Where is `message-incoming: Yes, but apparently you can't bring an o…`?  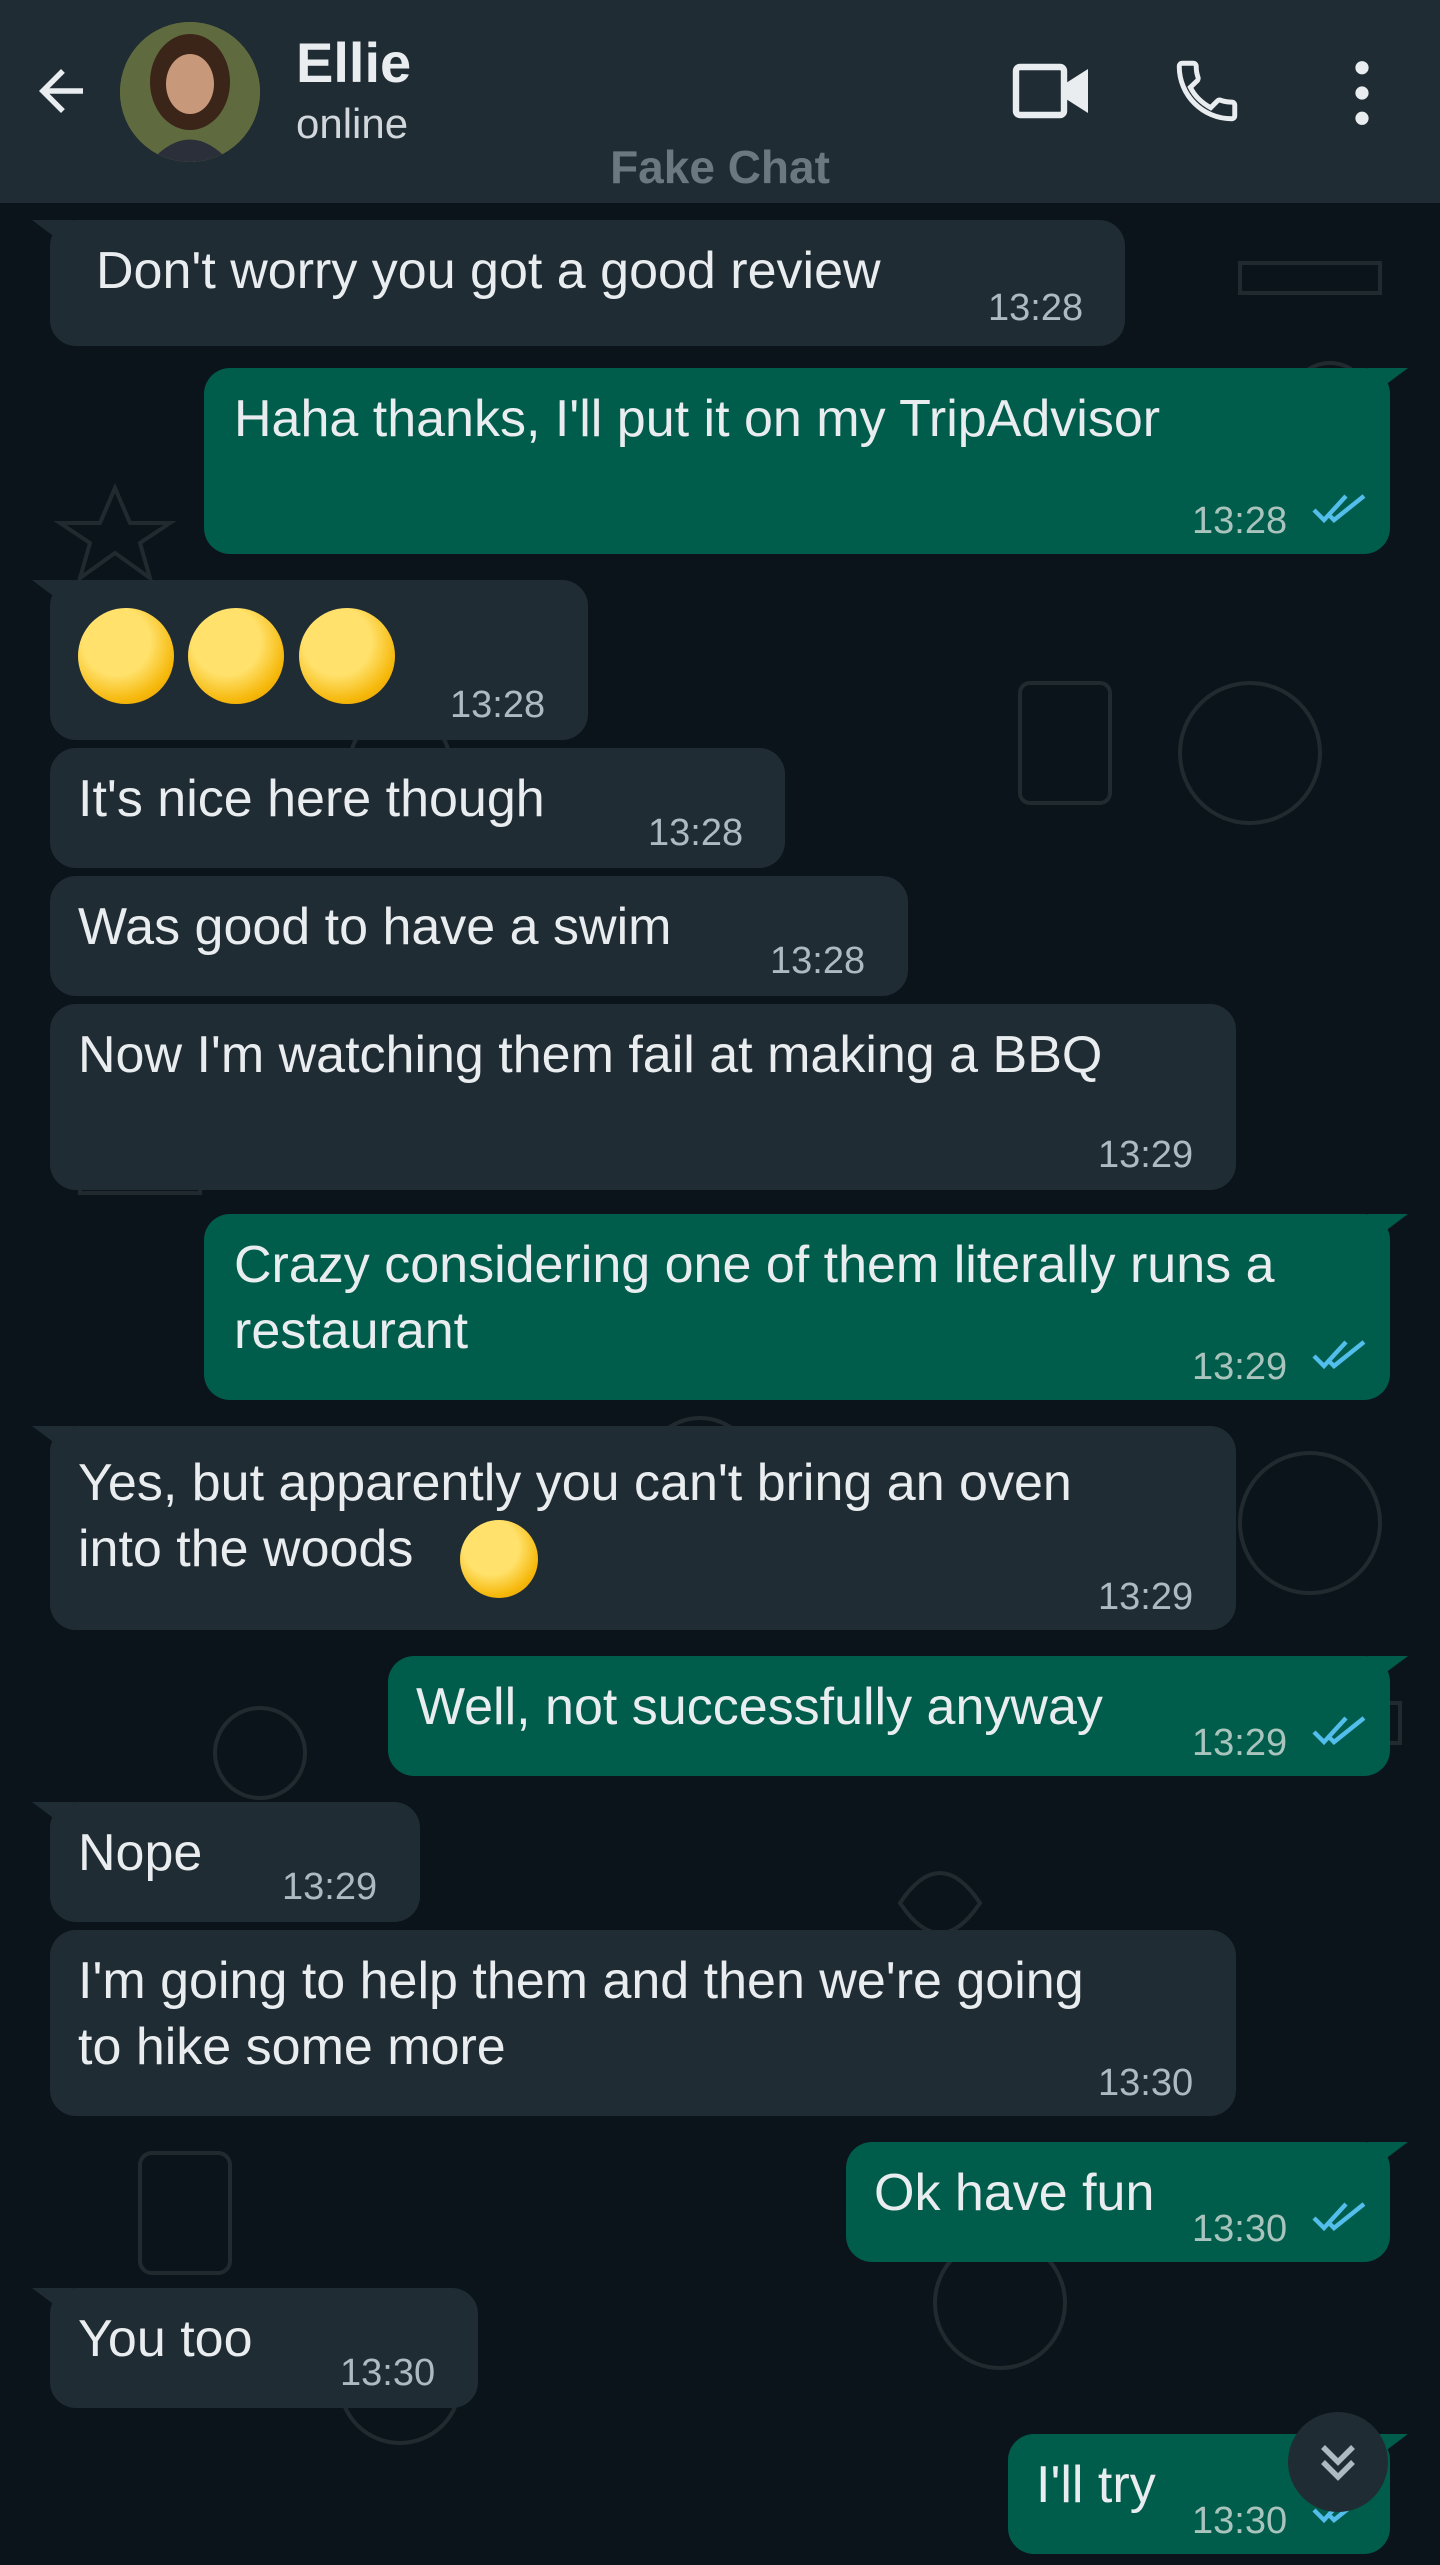 message-incoming: Yes, but apparently you can't bring an o… is located at coordinates (634, 1528).